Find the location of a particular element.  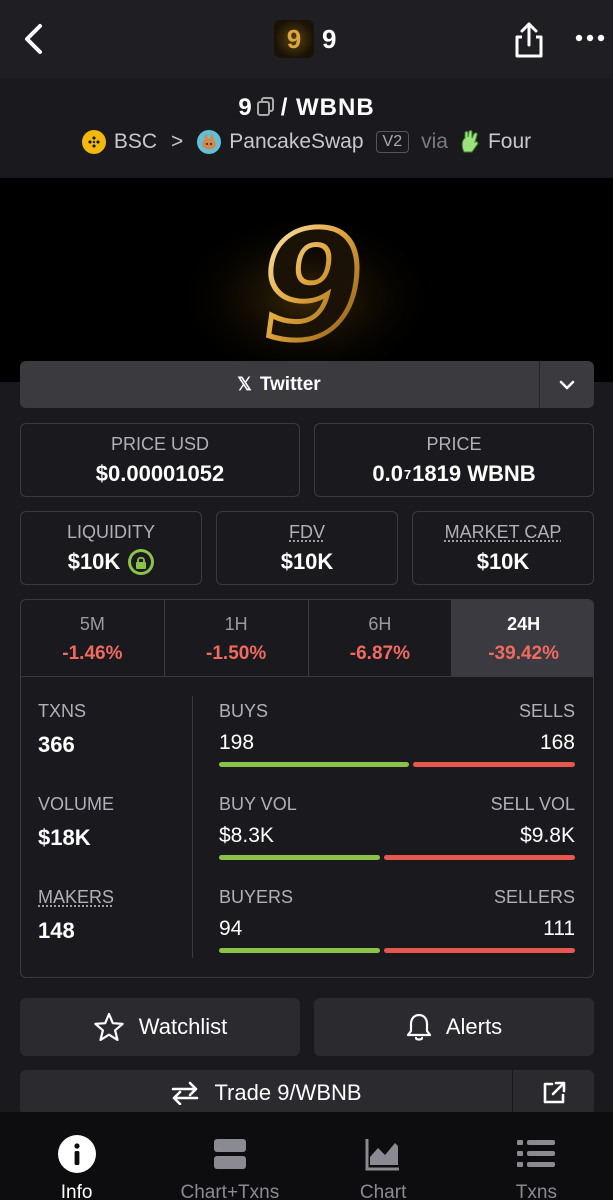

sell-vol-value: $9.8K is located at coordinates (547, 836).